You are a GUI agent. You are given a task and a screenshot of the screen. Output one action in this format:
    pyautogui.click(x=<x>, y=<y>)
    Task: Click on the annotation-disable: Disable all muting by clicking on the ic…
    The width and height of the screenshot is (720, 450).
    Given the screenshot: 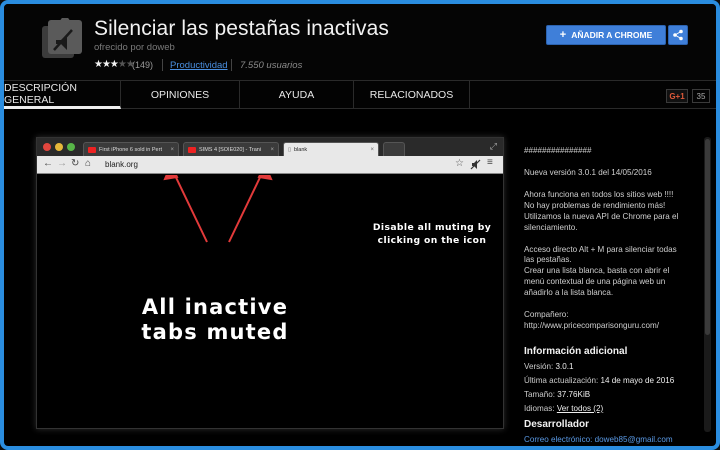 What is the action you would take?
    pyautogui.click(x=432, y=234)
    